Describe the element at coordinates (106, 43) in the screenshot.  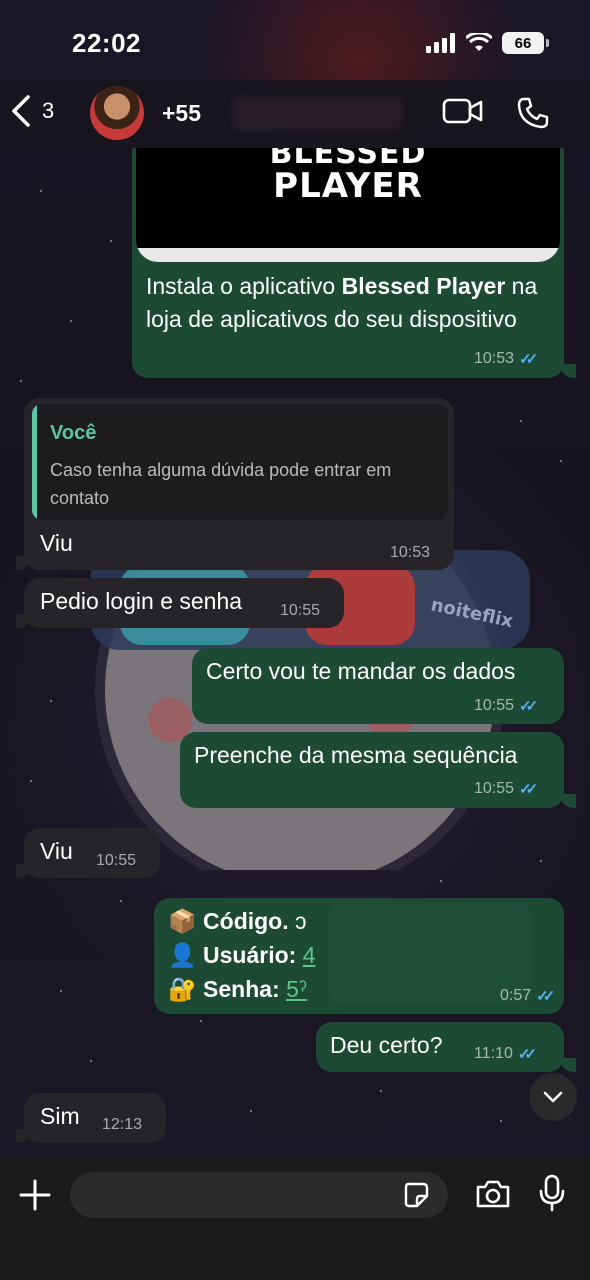
I see `clock: 22:02` at that location.